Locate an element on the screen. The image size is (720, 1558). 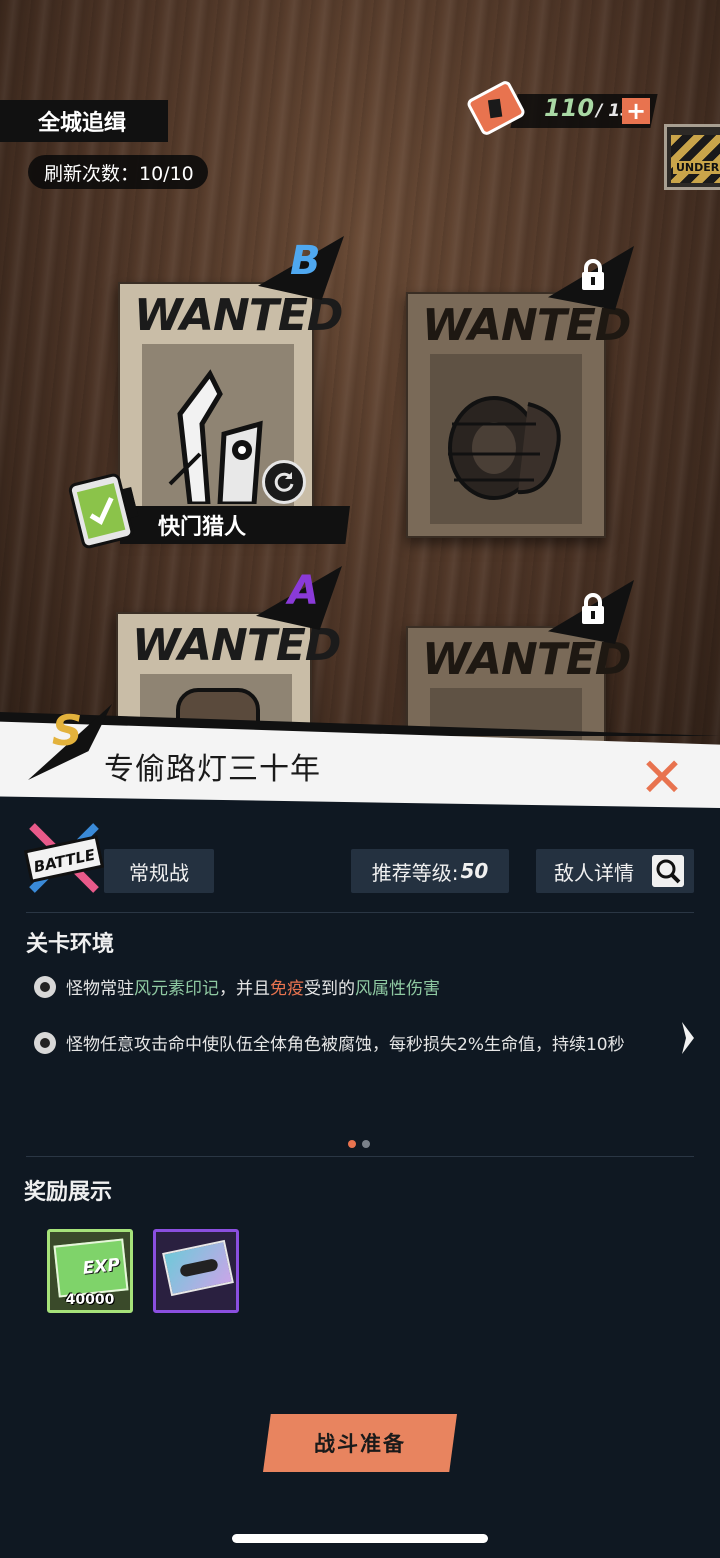
close-button: ✕ is located at coordinates (662, 778).